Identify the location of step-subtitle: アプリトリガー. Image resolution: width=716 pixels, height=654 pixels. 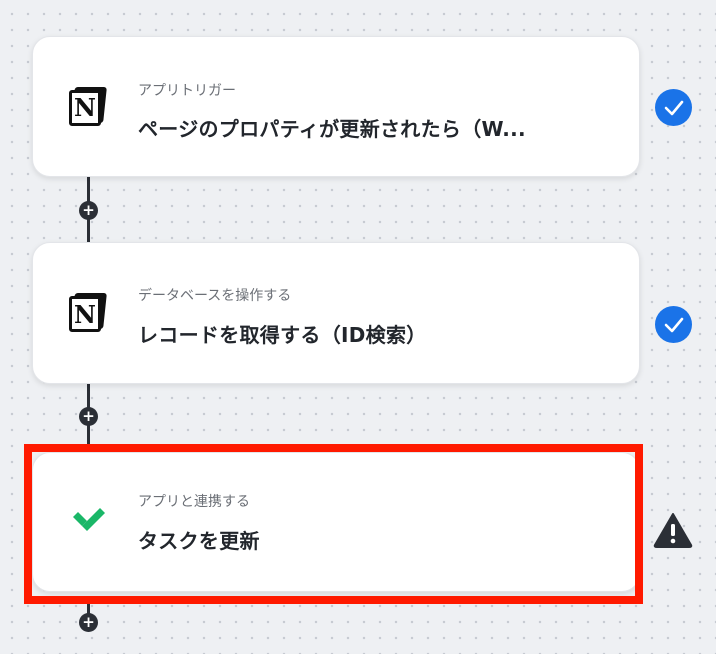
(187, 91).